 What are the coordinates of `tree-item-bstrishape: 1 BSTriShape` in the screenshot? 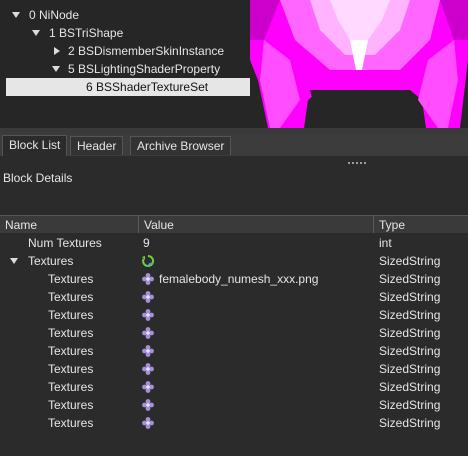 It's located at (125, 33).